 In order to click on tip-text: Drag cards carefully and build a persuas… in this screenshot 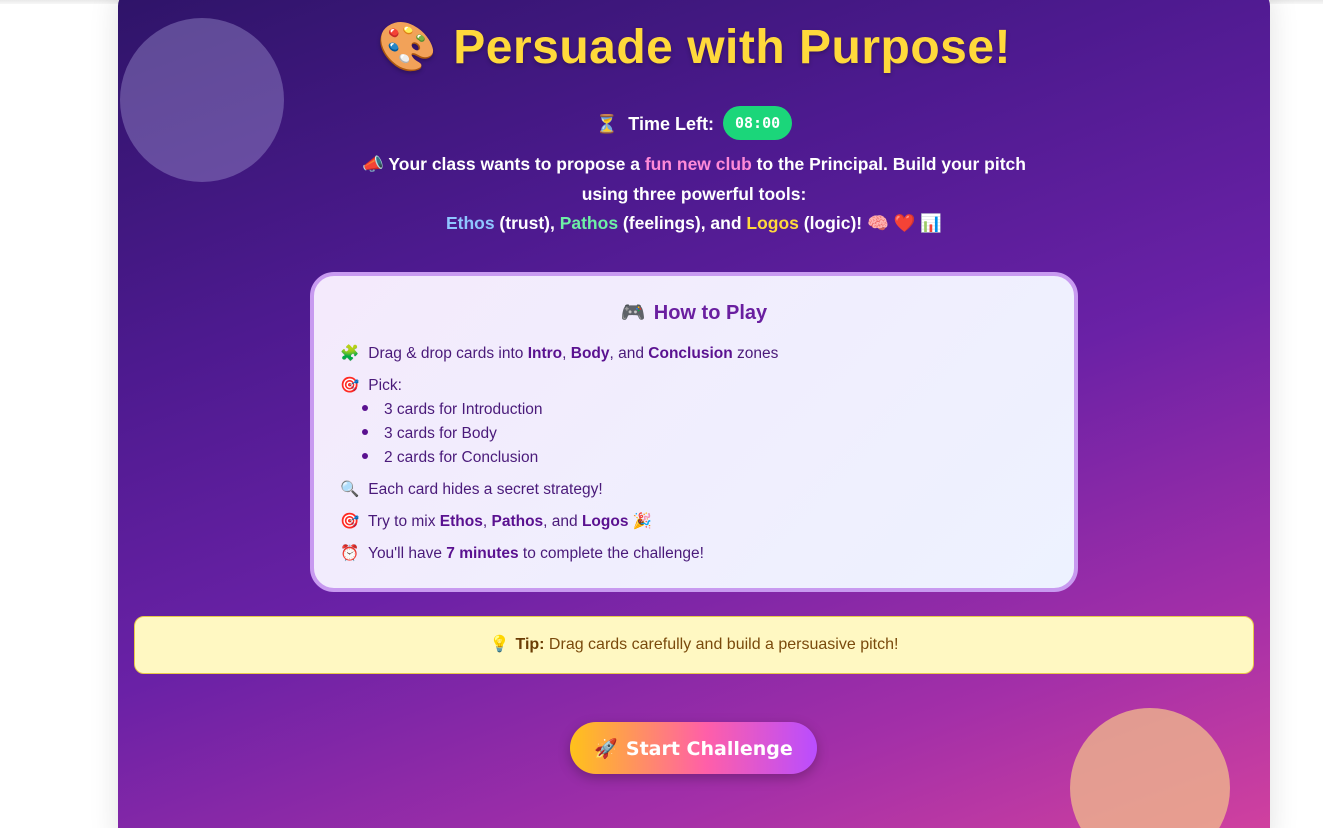, I will do `click(721, 644)`.